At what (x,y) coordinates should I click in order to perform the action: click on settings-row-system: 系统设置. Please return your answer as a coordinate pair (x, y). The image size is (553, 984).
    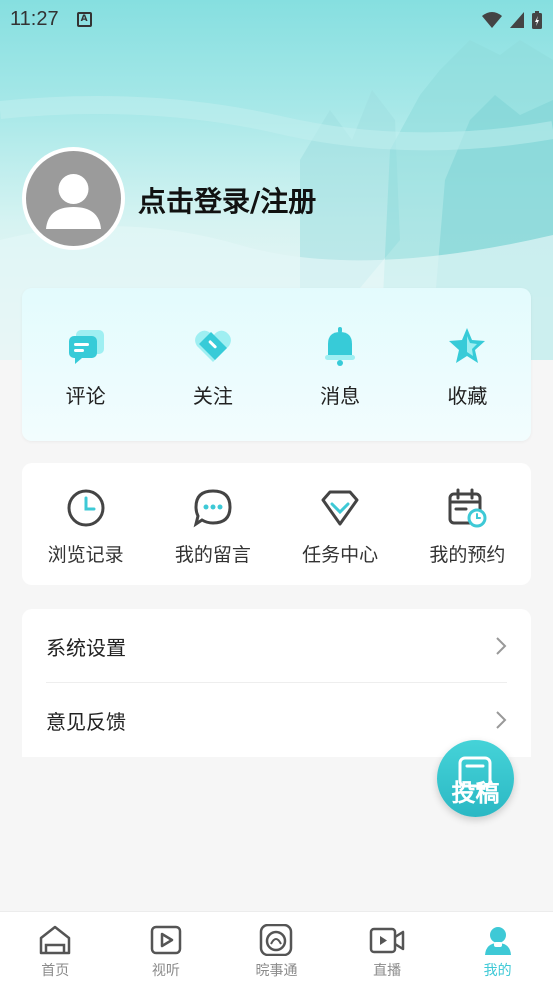
    Looking at the image, I should click on (276, 646).